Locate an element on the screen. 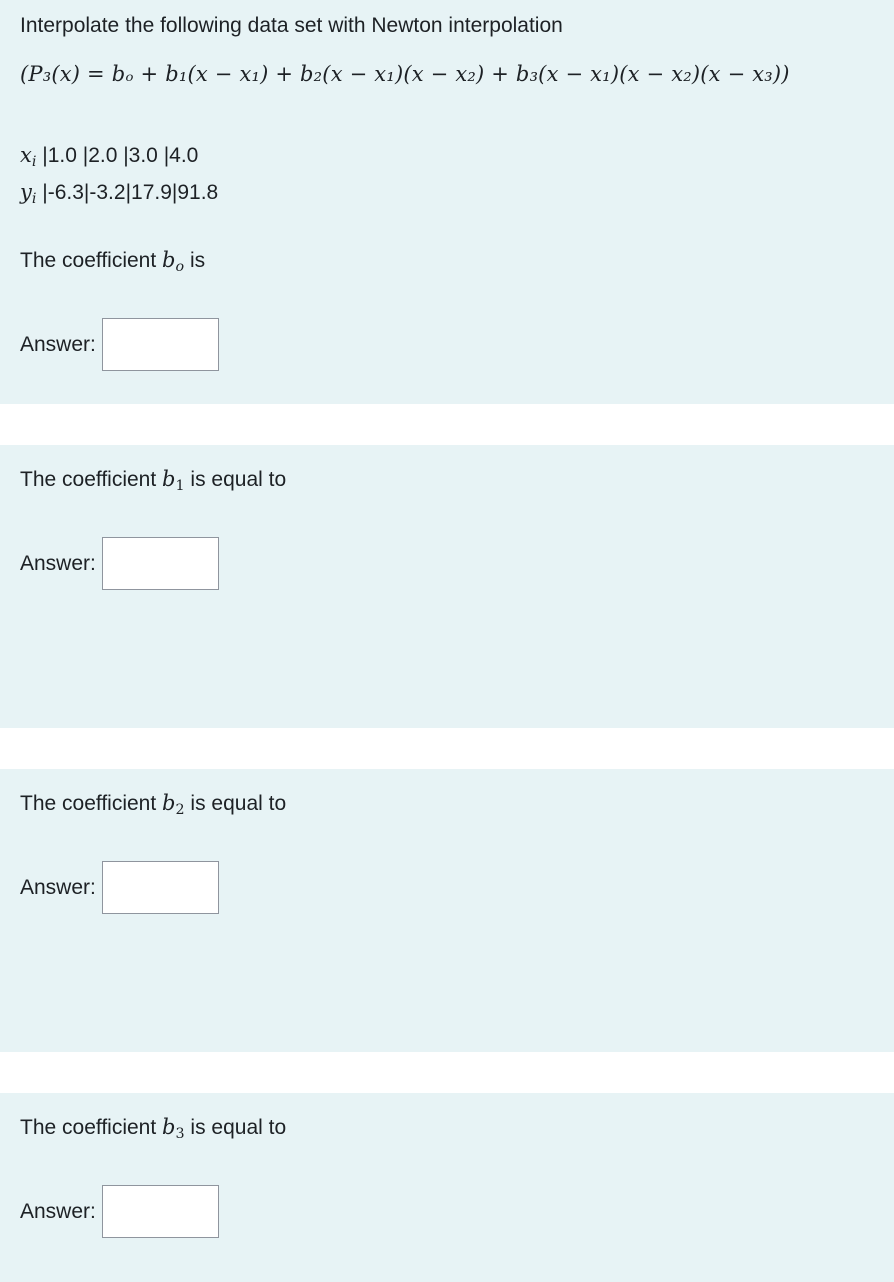 The width and height of the screenshot is (894, 1282). y-subscript: i is located at coordinates (34, 198).